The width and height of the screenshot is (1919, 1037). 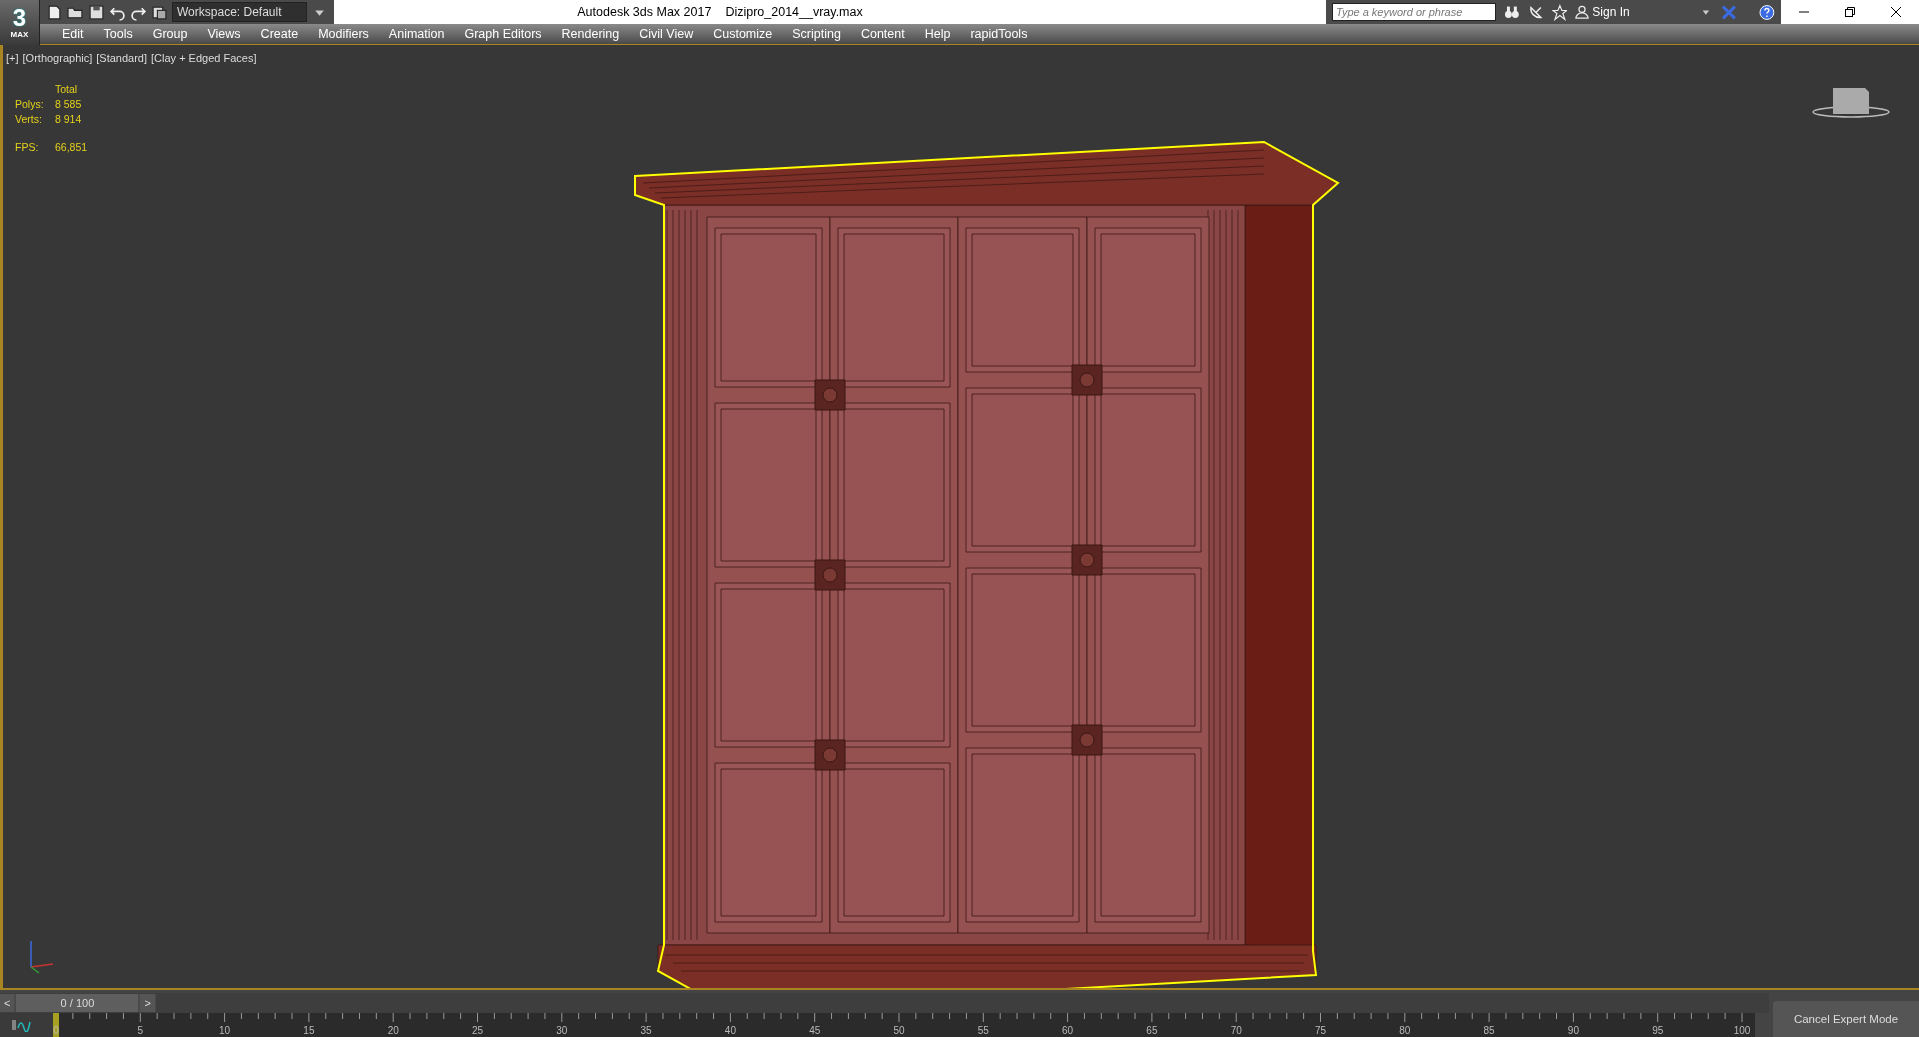 I want to click on frame-label: 35, so click(x=646, y=1030).